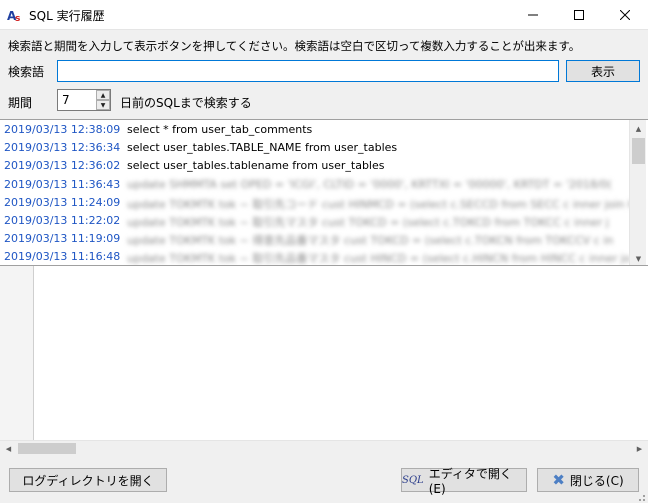  I want to click on history-row-timestamp: 2019/03/13 11:16:48, so click(62, 257).